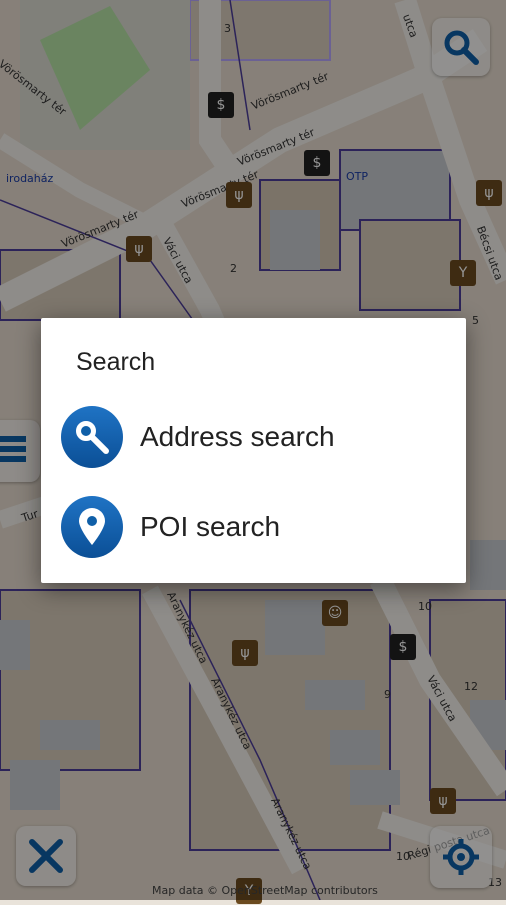 This screenshot has height=905, width=506. What do you see at coordinates (116, 362) in the screenshot?
I see `dialog-title: Search` at bounding box center [116, 362].